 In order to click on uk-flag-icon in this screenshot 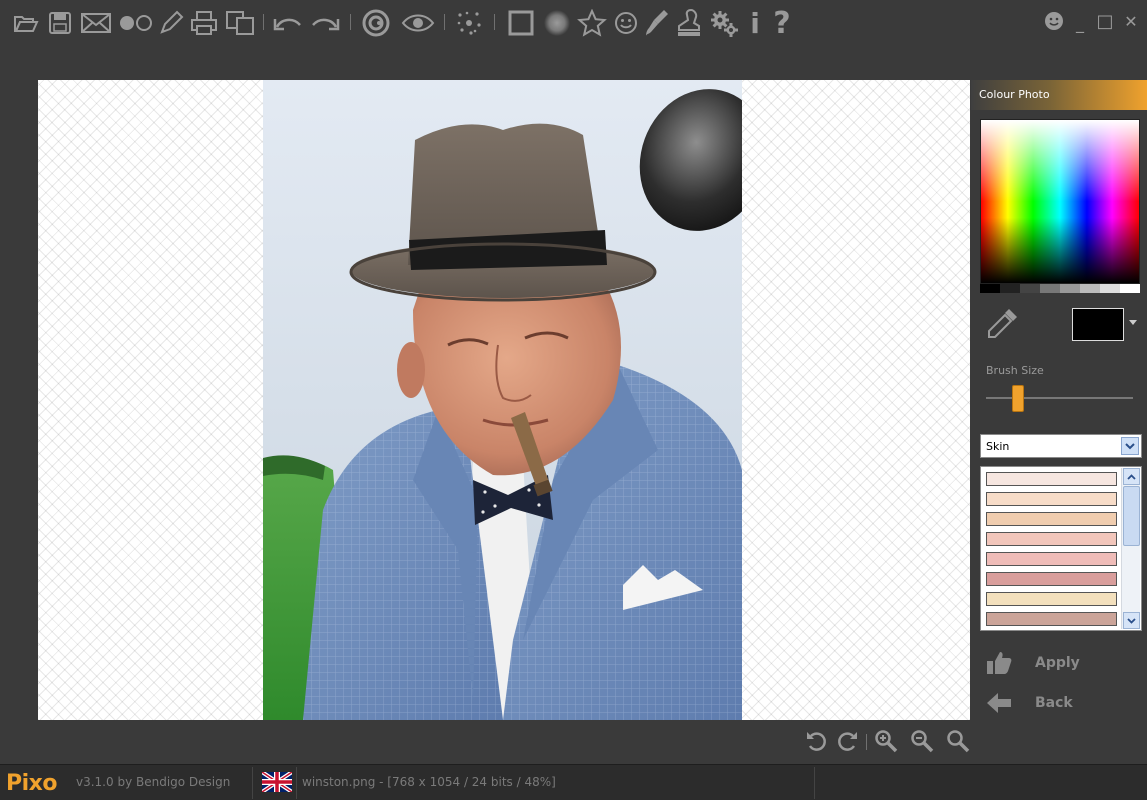, I will do `click(277, 782)`.